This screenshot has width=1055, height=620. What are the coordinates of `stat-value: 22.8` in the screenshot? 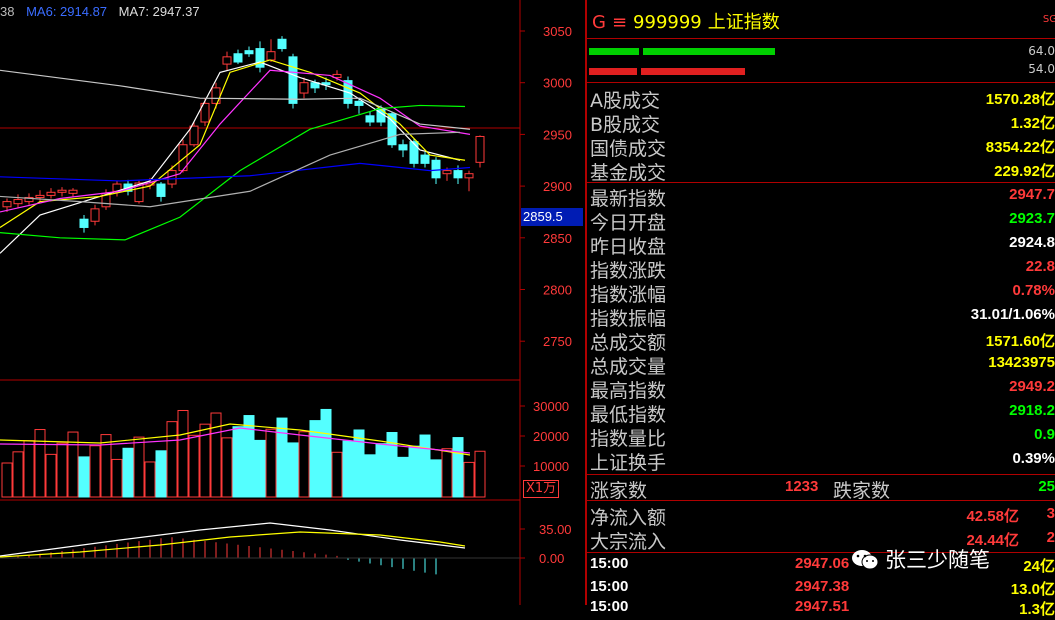 It's located at (1040, 266).